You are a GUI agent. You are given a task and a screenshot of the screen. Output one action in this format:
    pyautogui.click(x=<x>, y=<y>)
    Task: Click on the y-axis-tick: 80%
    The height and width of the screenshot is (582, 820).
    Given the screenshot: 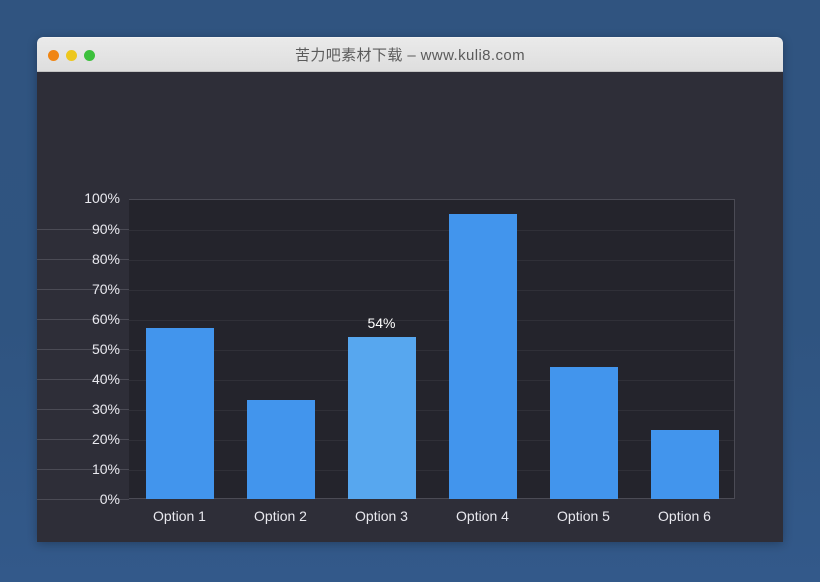 What is the action you would take?
    pyautogui.click(x=83, y=259)
    